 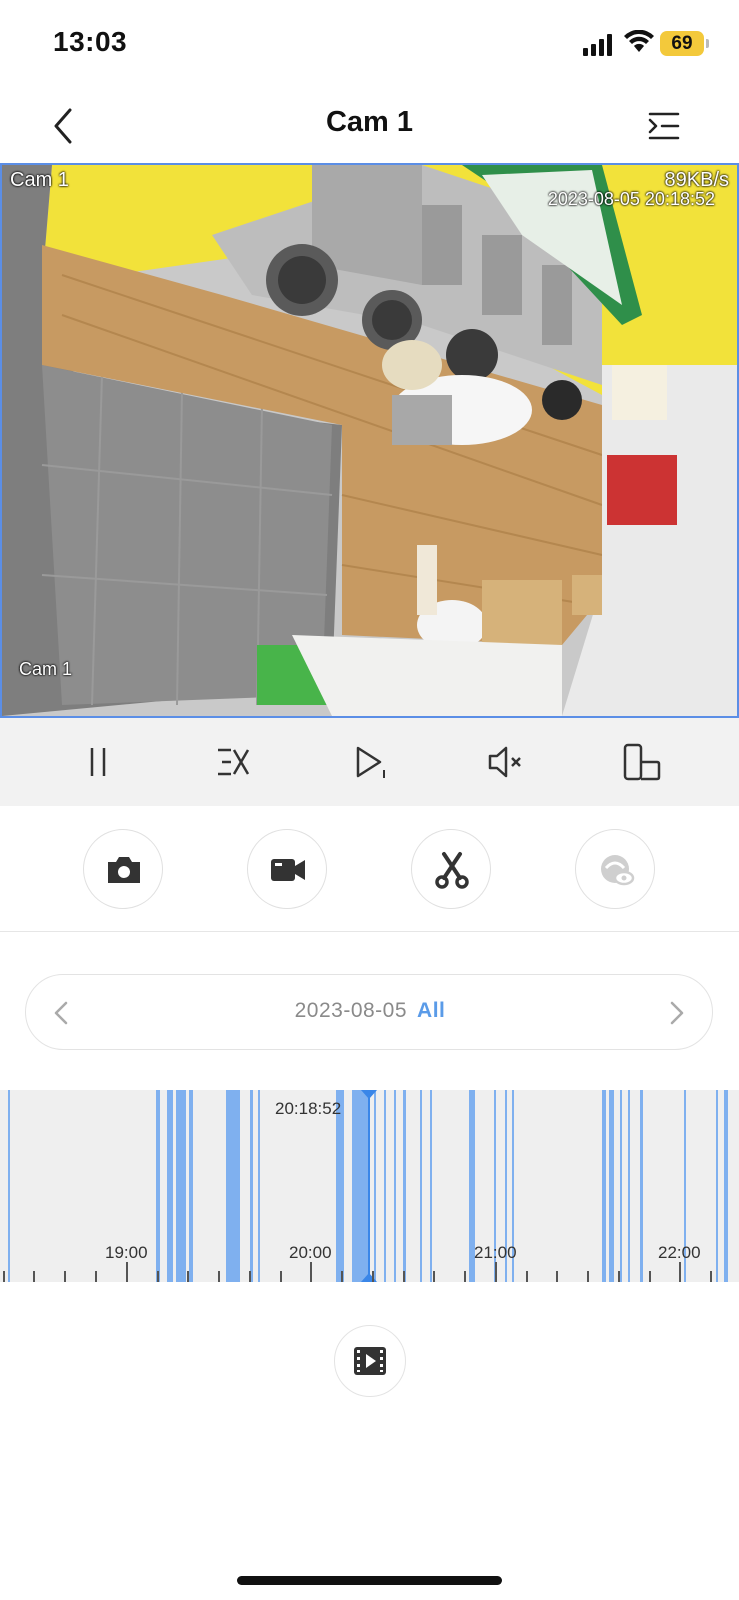 I want to click on home-indicator, so click(x=369, y=1580).